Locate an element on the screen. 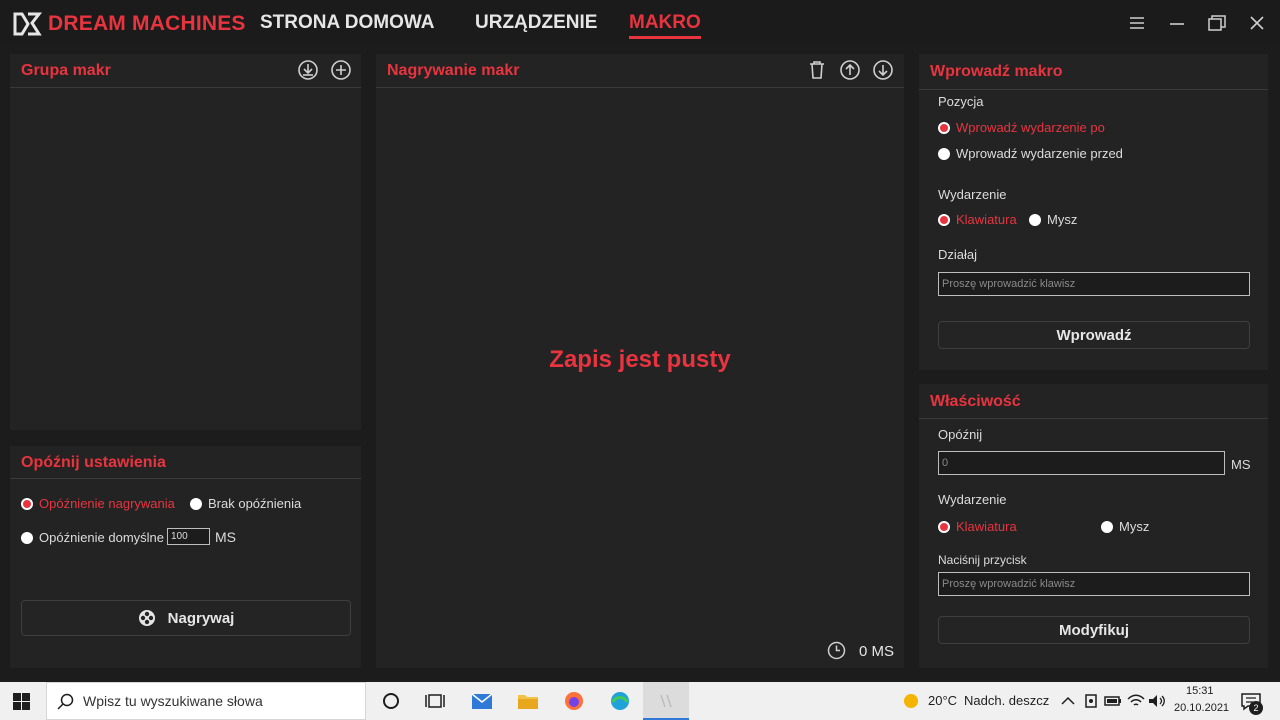  default-delay-input: 100 is located at coordinates (188, 536).